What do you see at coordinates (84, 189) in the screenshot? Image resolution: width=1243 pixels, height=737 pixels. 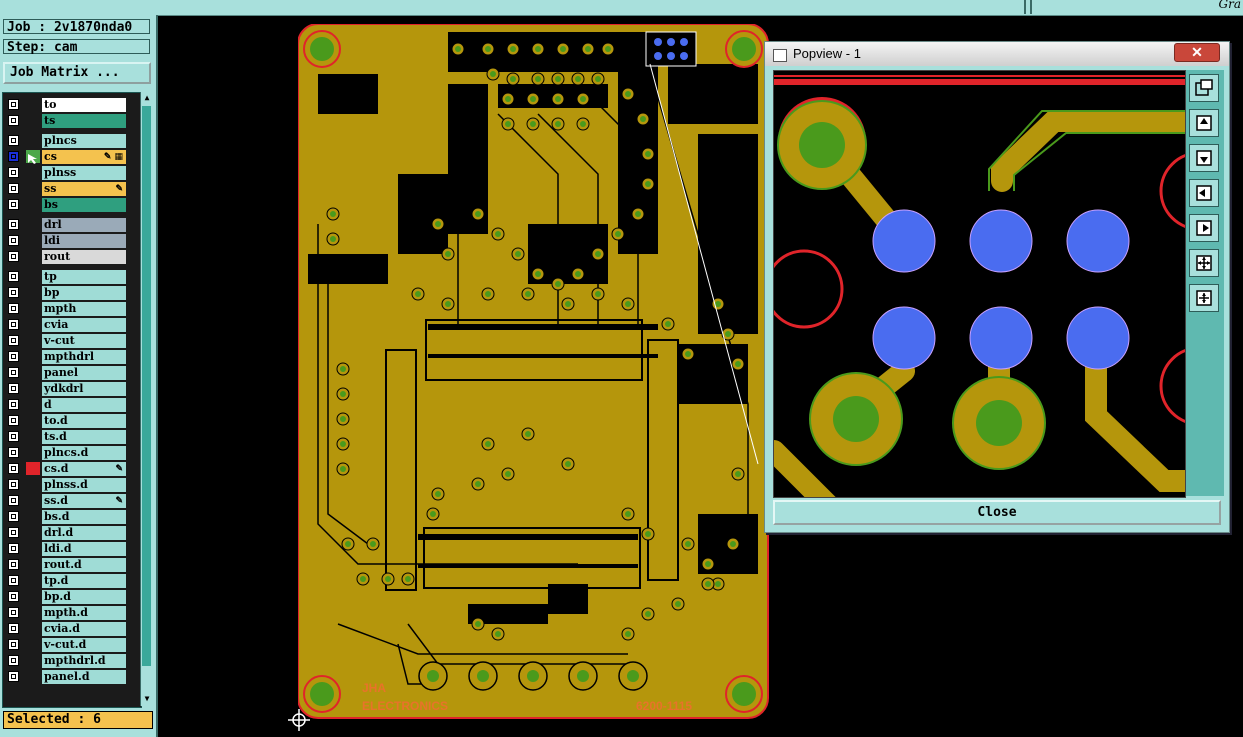 I see `layer-name: ss ✎` at bounding box center [84, 189].